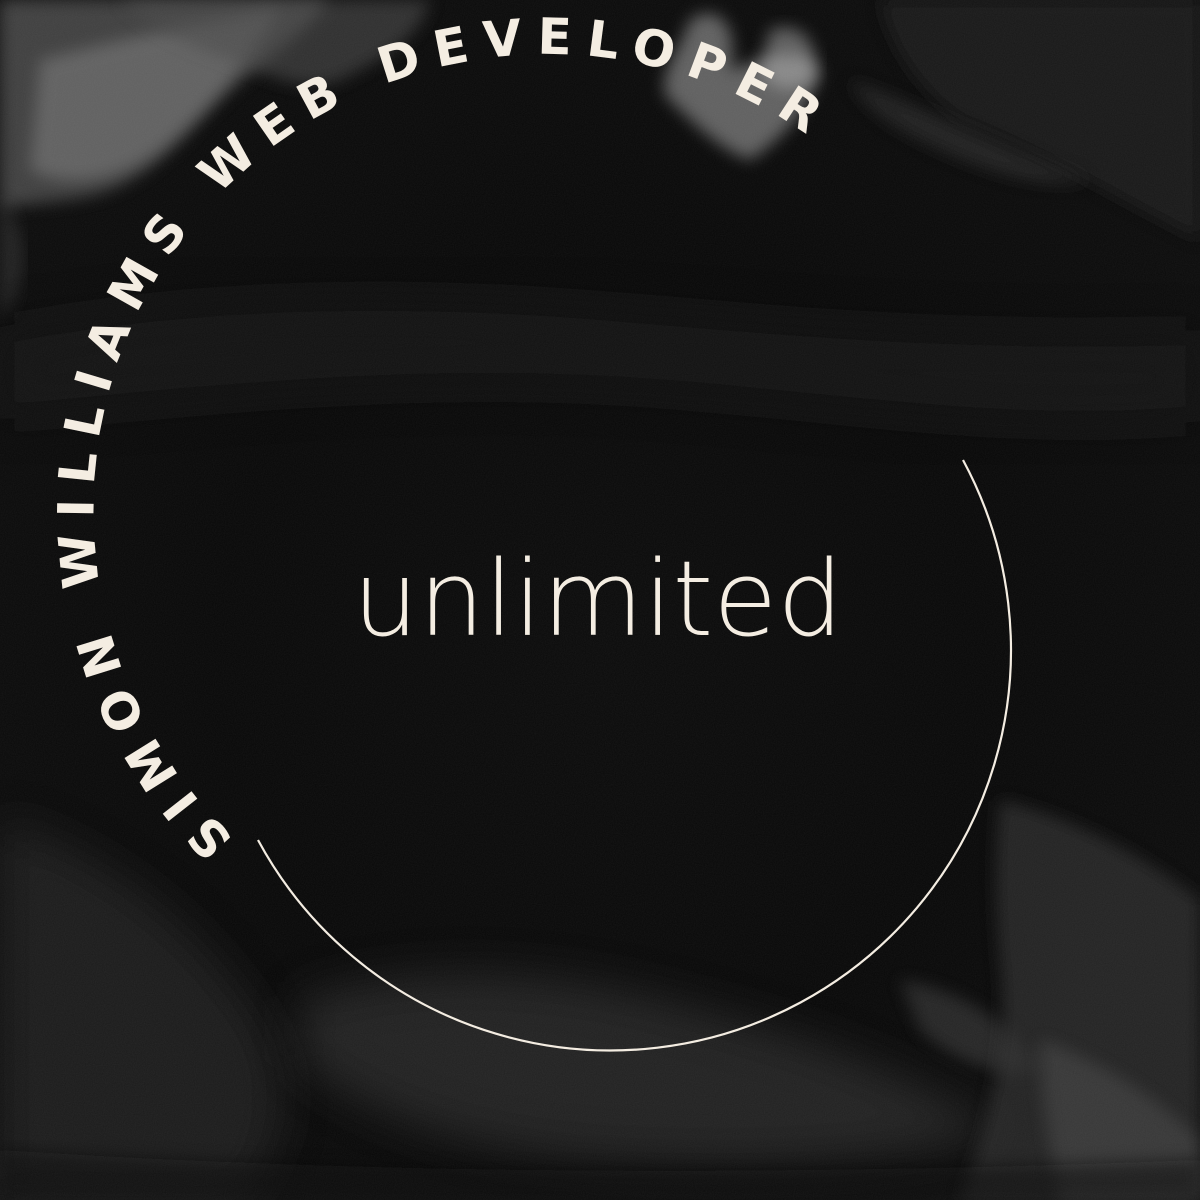  I want to click on center-wordmark: unlimited, so click(598, 599).